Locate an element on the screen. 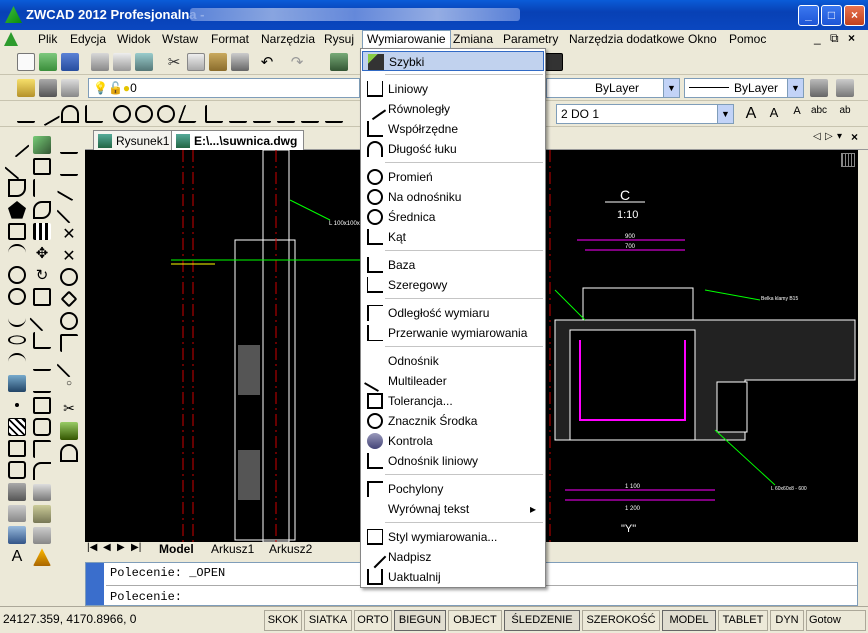  polyline-icon is located at coordinates (17, 188).